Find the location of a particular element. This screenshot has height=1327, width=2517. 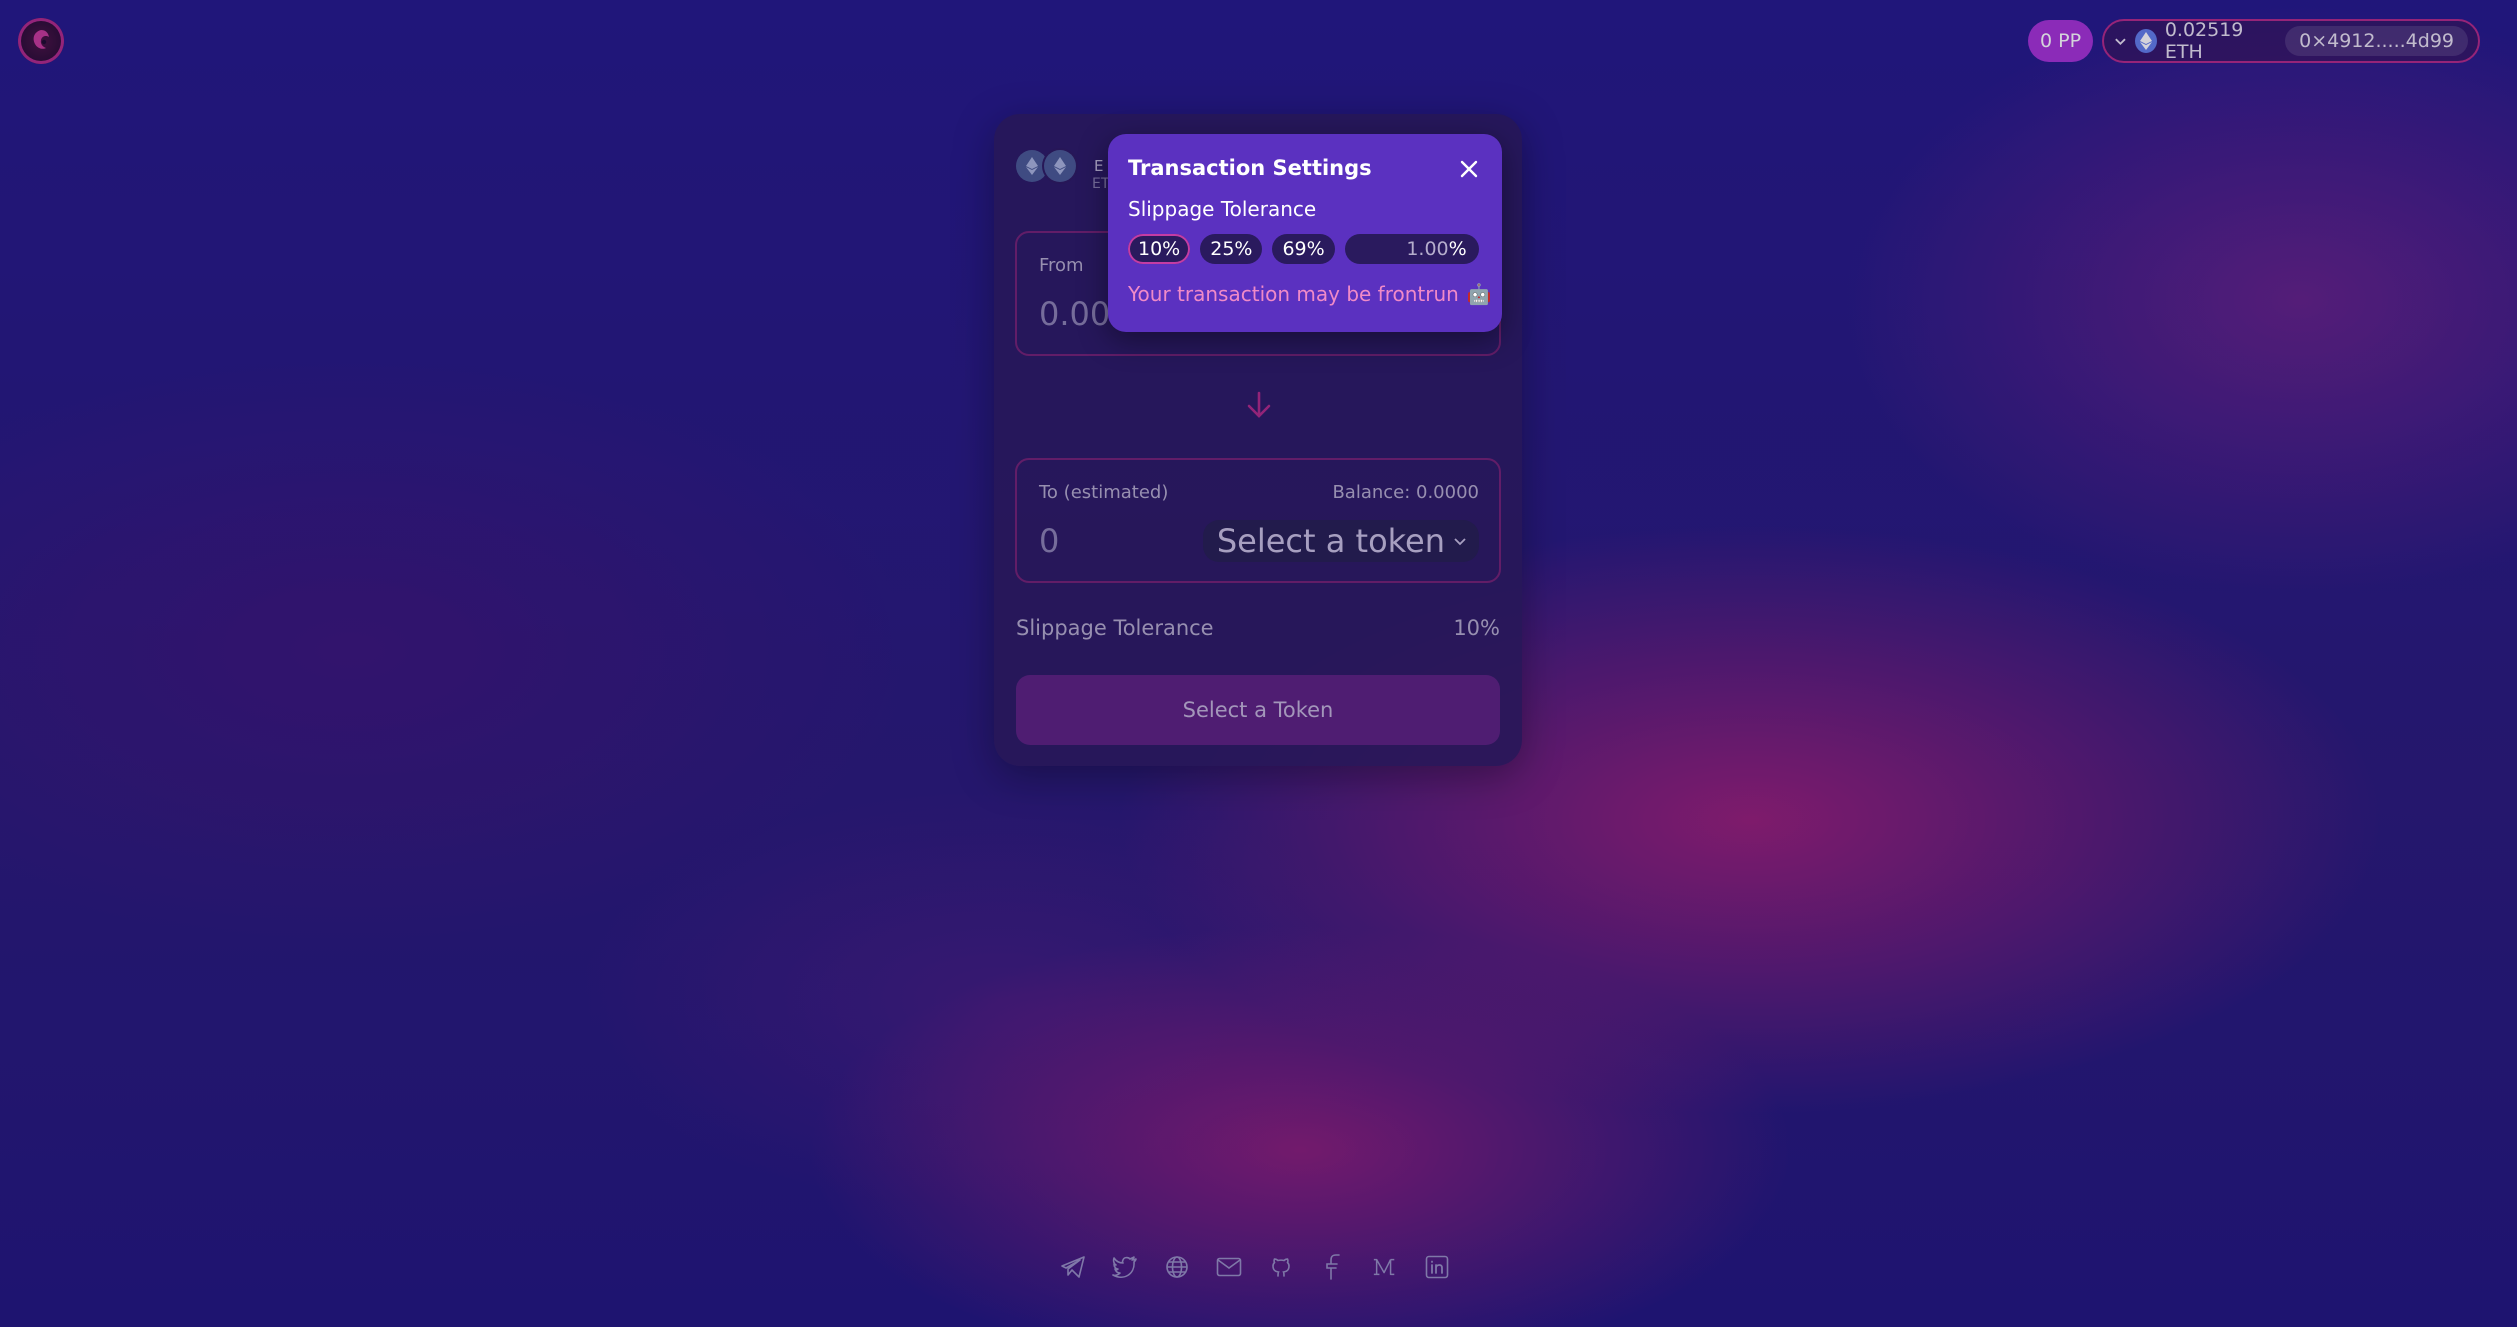

robot-icon: 🤖 is located at coordinates (1479, 294).